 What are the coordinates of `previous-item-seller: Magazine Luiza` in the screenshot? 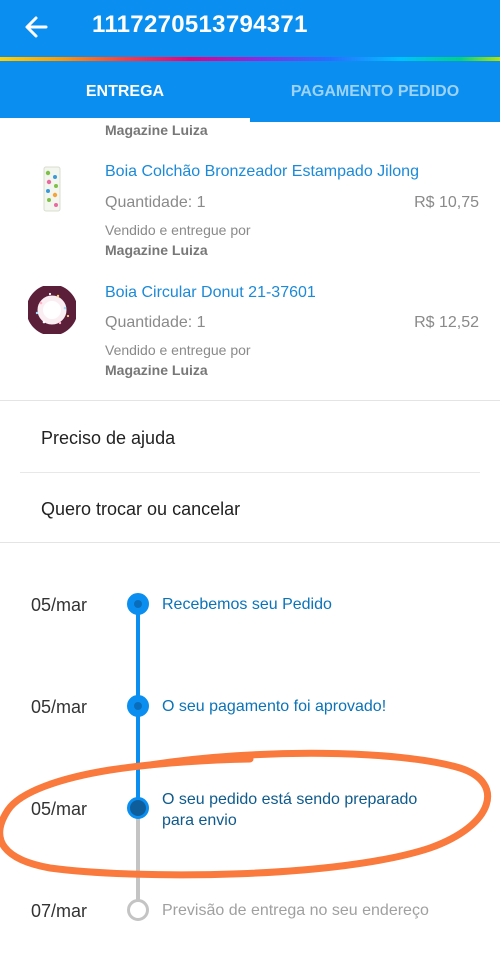 It's located at (156, 130).